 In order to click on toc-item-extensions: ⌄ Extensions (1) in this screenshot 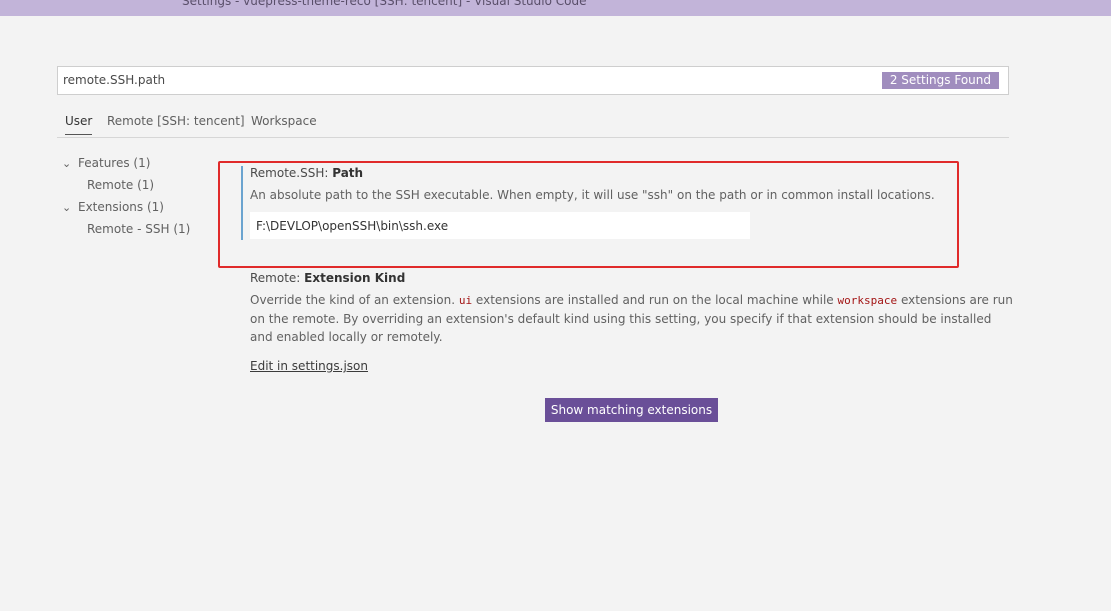, I will do `click(113, 207)`.